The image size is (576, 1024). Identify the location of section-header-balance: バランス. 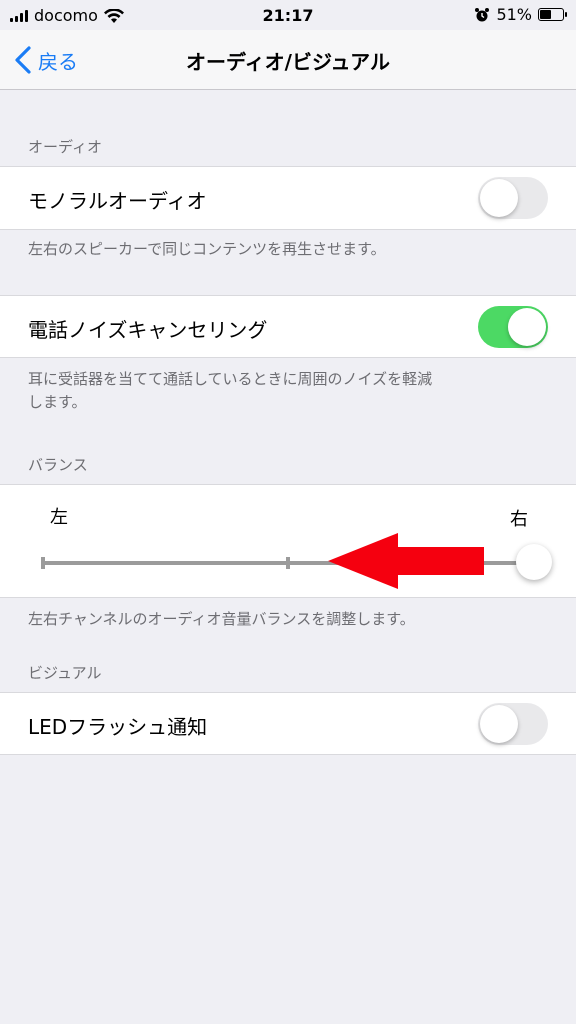
(58, 465).